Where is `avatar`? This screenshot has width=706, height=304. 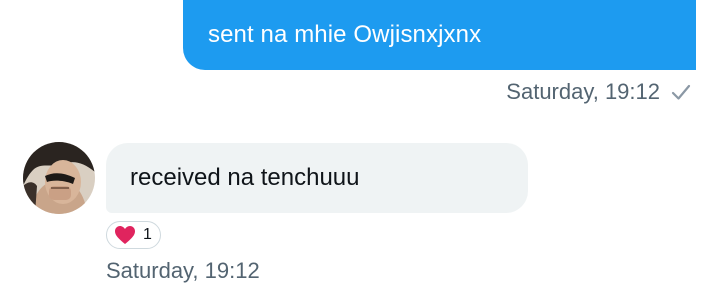 avatar is located at coordinates (59, 178).